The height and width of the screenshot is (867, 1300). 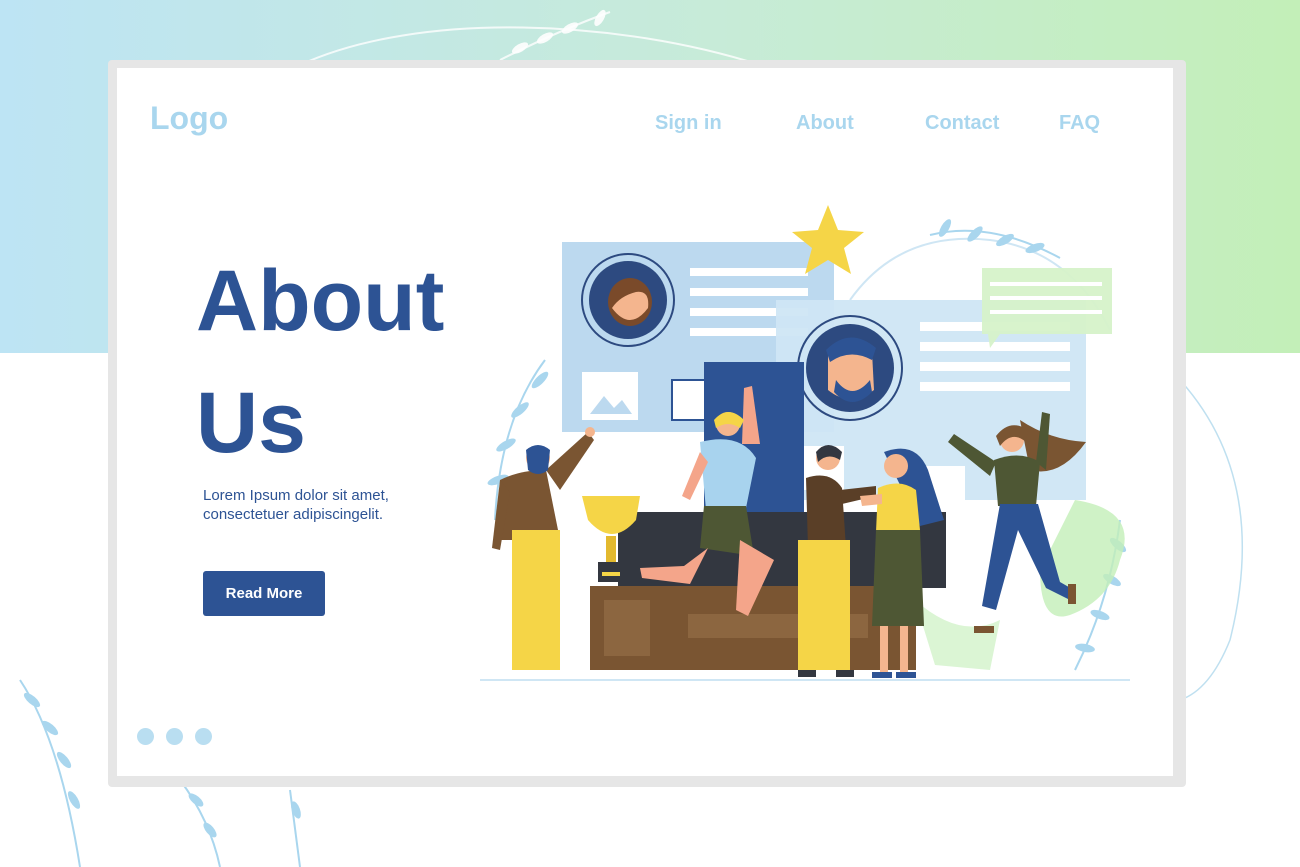 What do you see at coordinates (543, 552) in the screenshot?
I see `person-pointing` at bounding box center [543, 552].